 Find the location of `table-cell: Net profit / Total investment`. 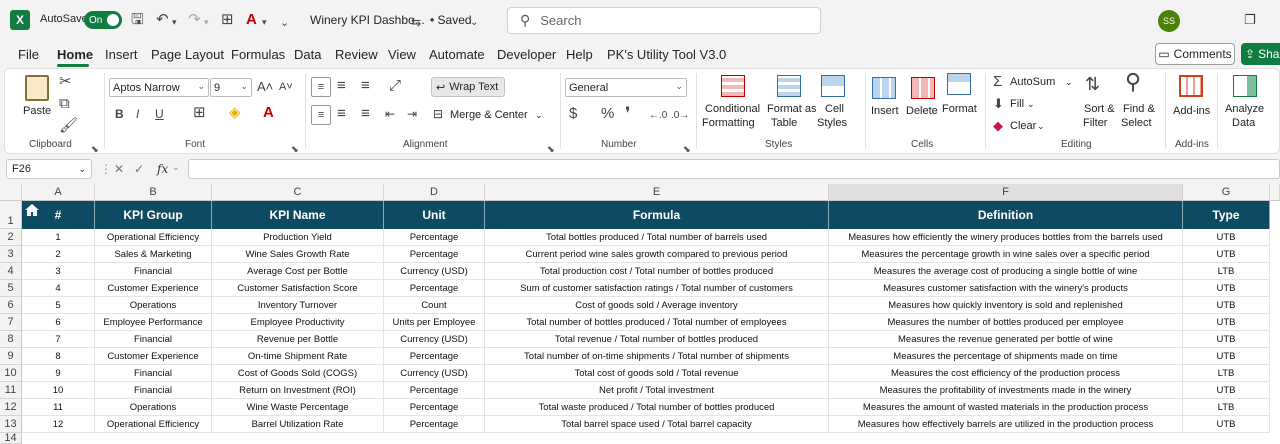

table-cell: Net profit / Total investment is located at coordinates (657, 390).